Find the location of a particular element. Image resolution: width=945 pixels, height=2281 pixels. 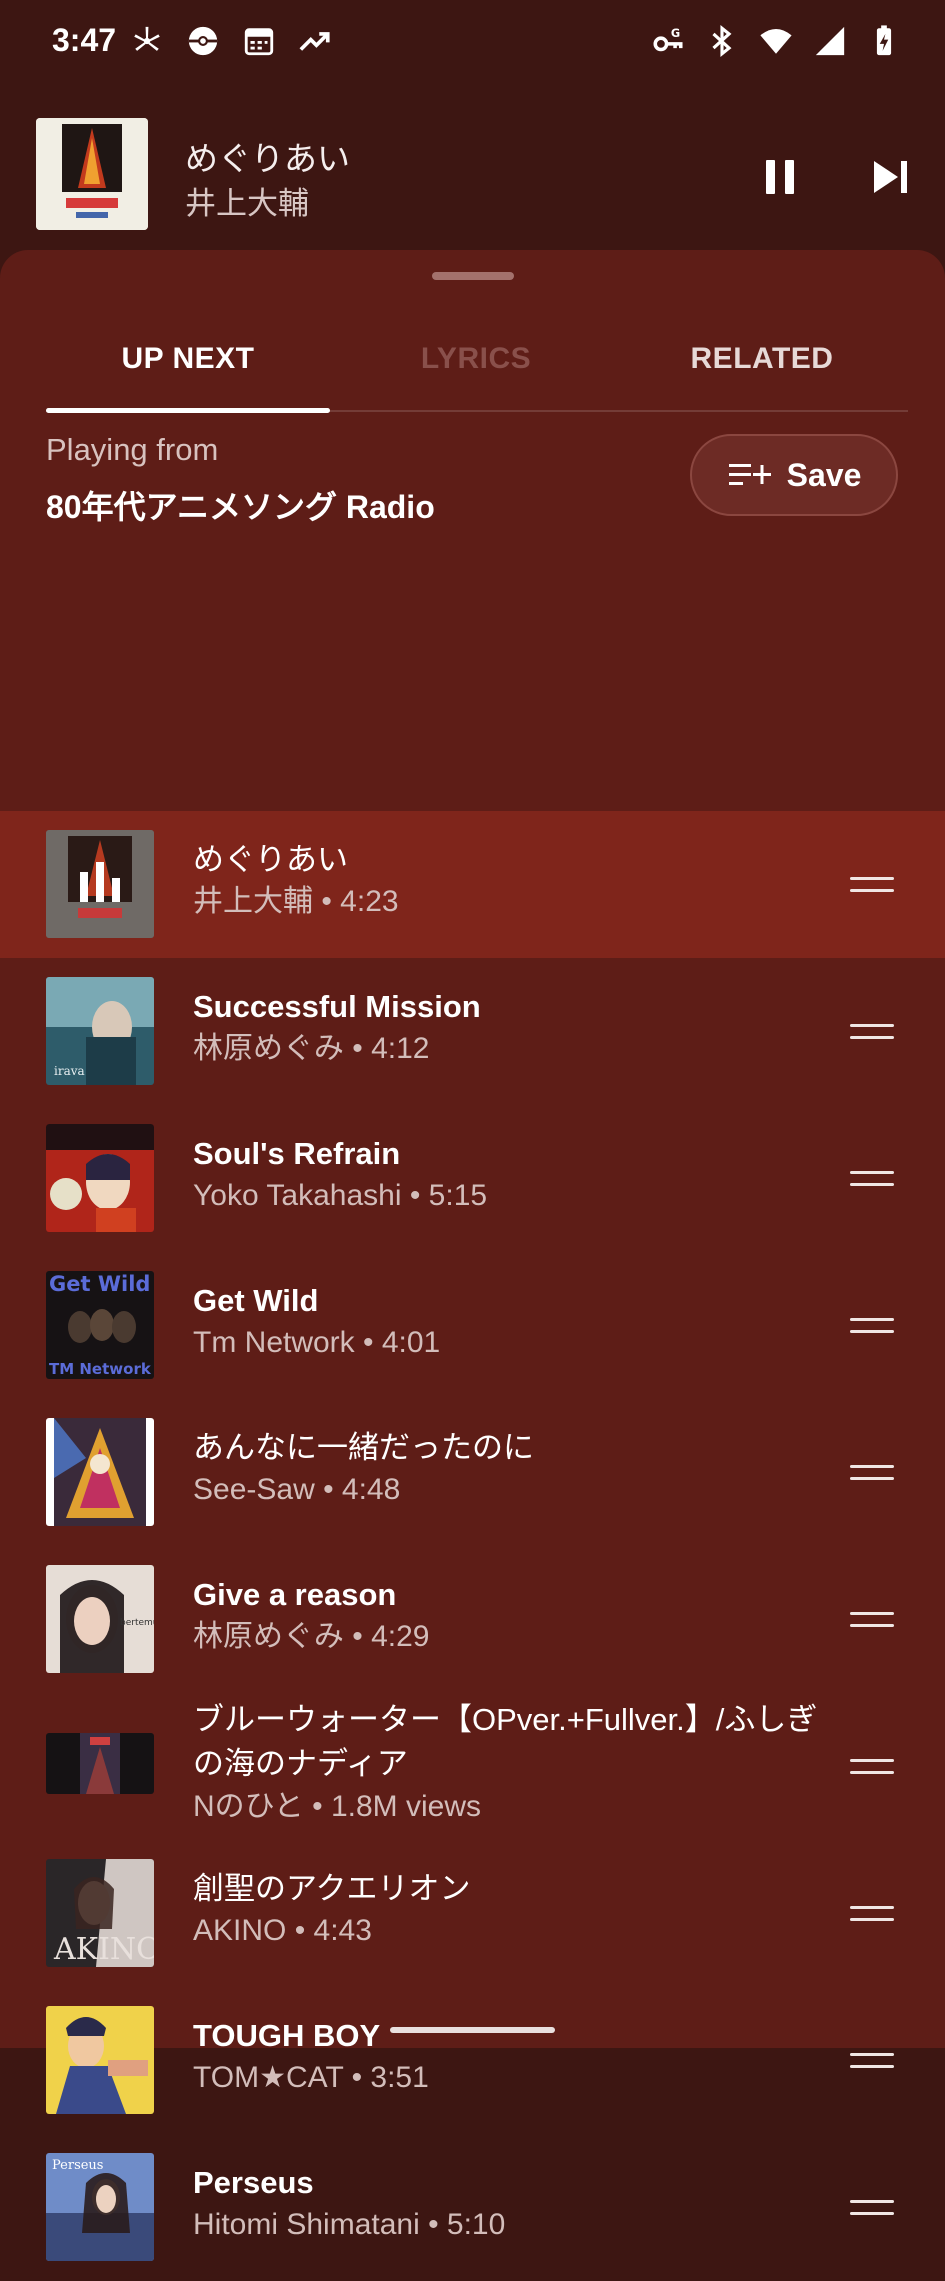

queue-item: めぐりあい 井上大輔 • 4:23 is located at coordinates (472, 884).